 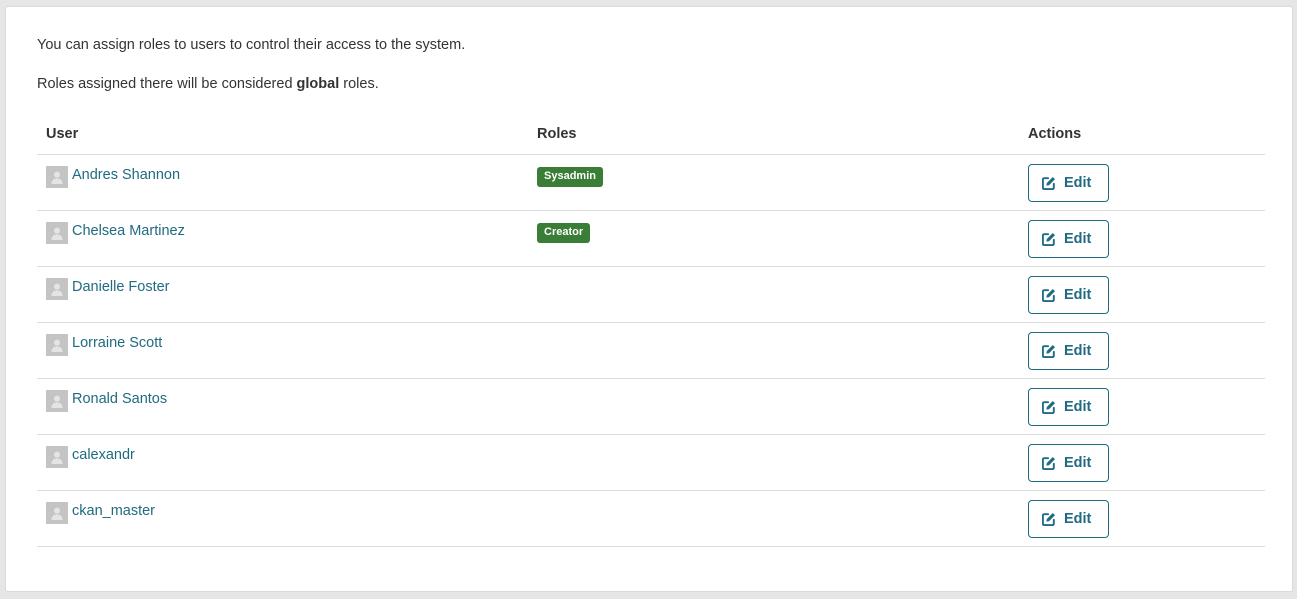 What do you see at coordinates (773, 182) in the screenshot?
I see `roles-cell: Sysadmin` at bounding box center [773, 182].